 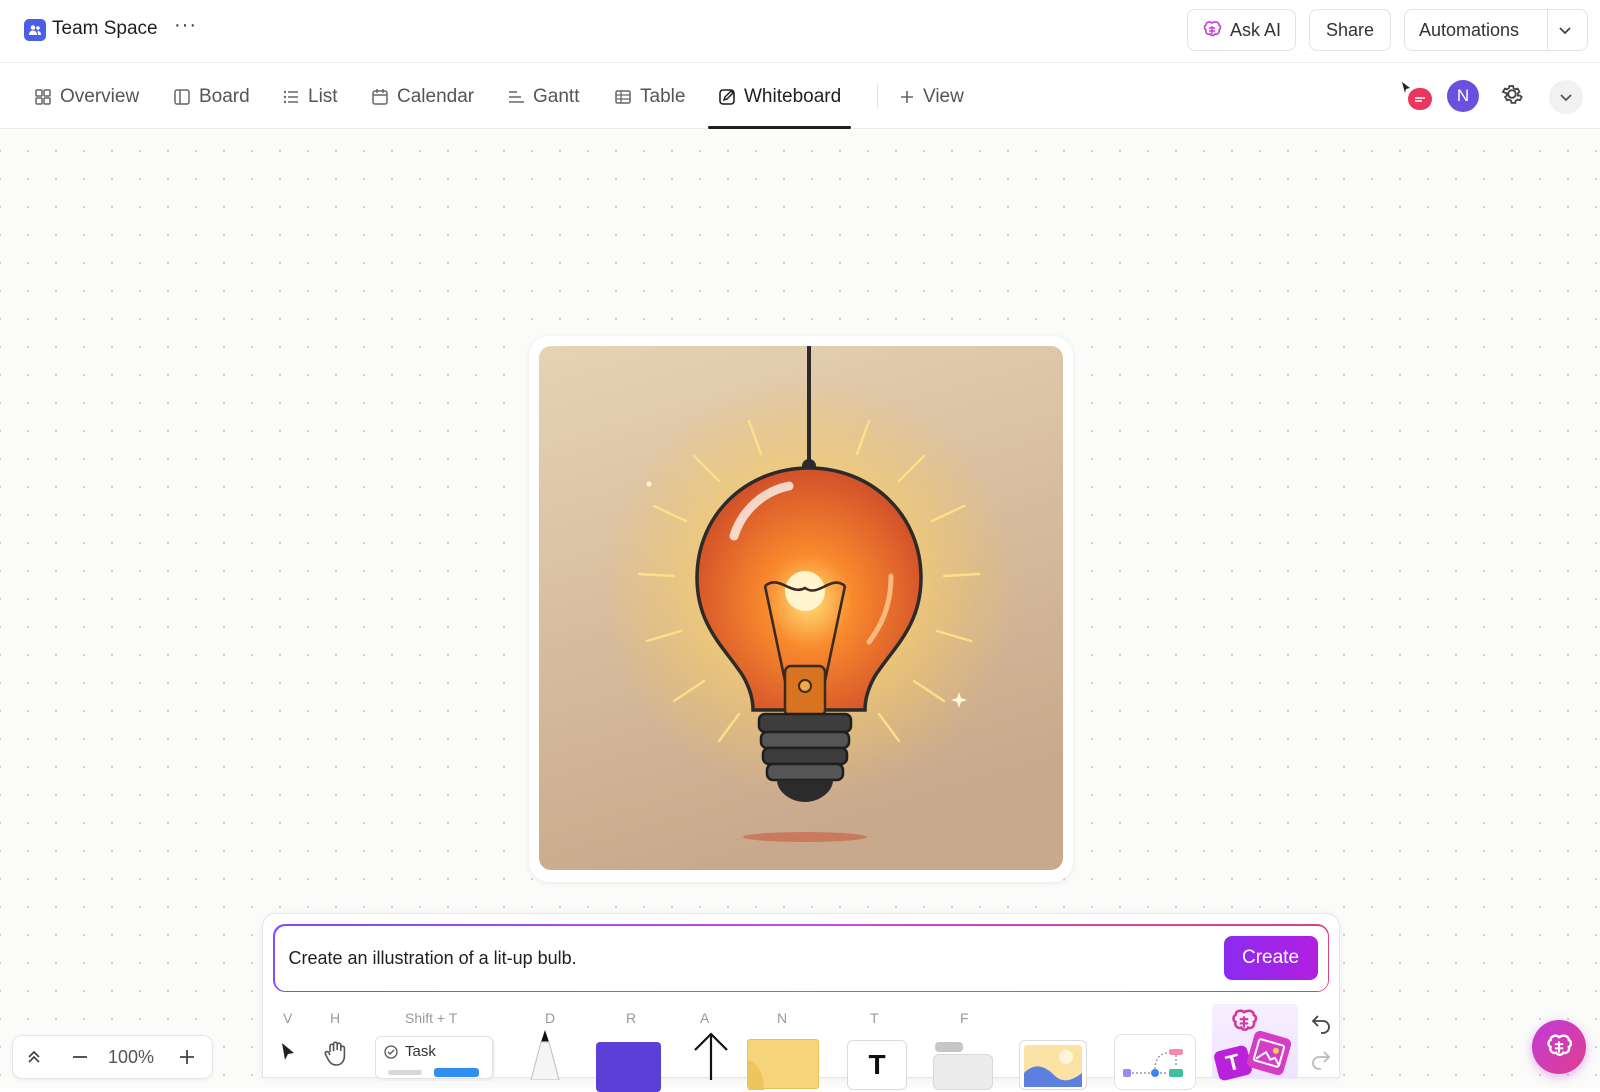 What do you see at coordinates (705, 1018) in the screenshot?
I see `shortcut-arrow: A` at bounding box center [705, 1018].